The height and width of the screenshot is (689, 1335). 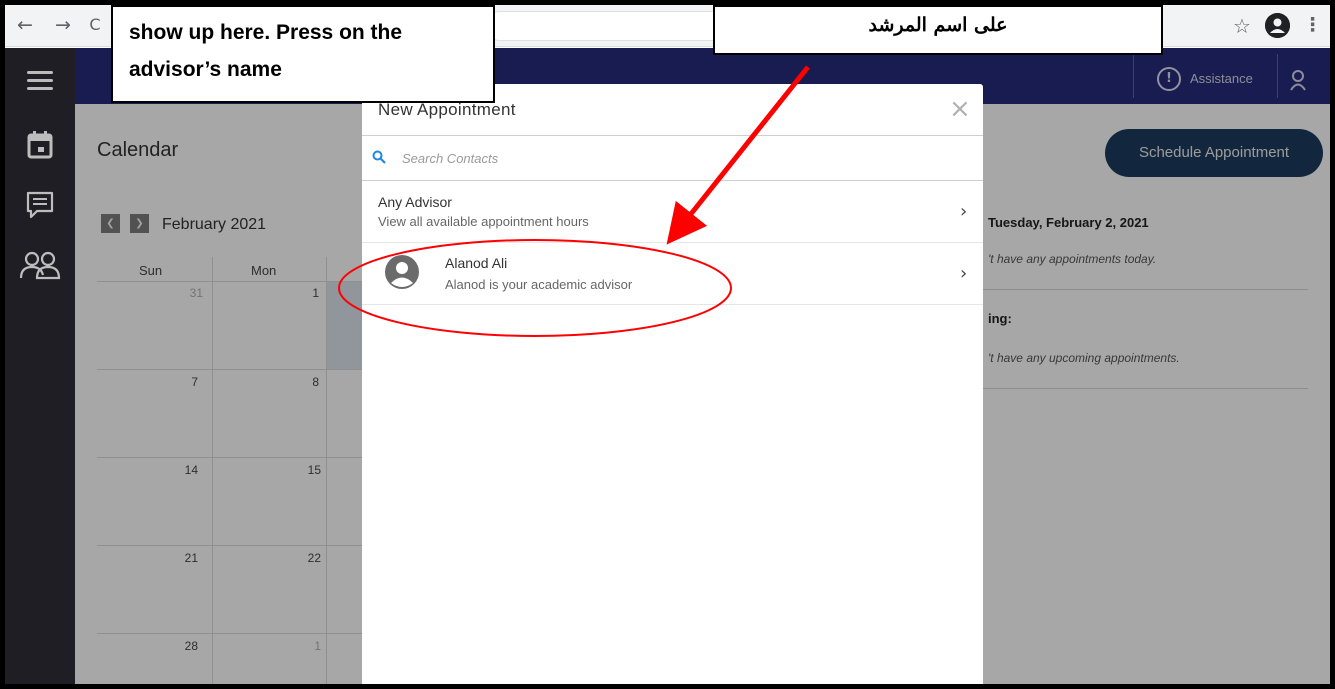 What do you see at coordinates (1242, 26) in the screenshot?
I see `bookmark-star-icon: ☆` at bounding box center [1242, 26].